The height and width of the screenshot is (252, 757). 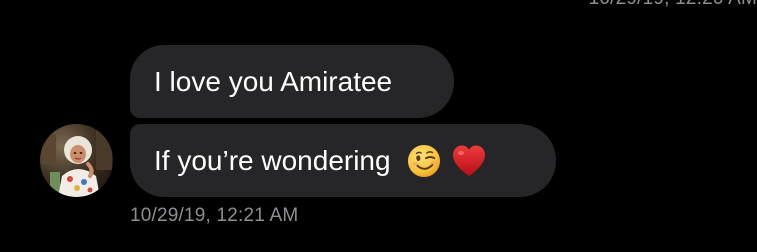 What do you see at coordinates (273, 81) in the screenshot?
I see `message-text: I love you Amiratee` at bounding box center [273, 81].